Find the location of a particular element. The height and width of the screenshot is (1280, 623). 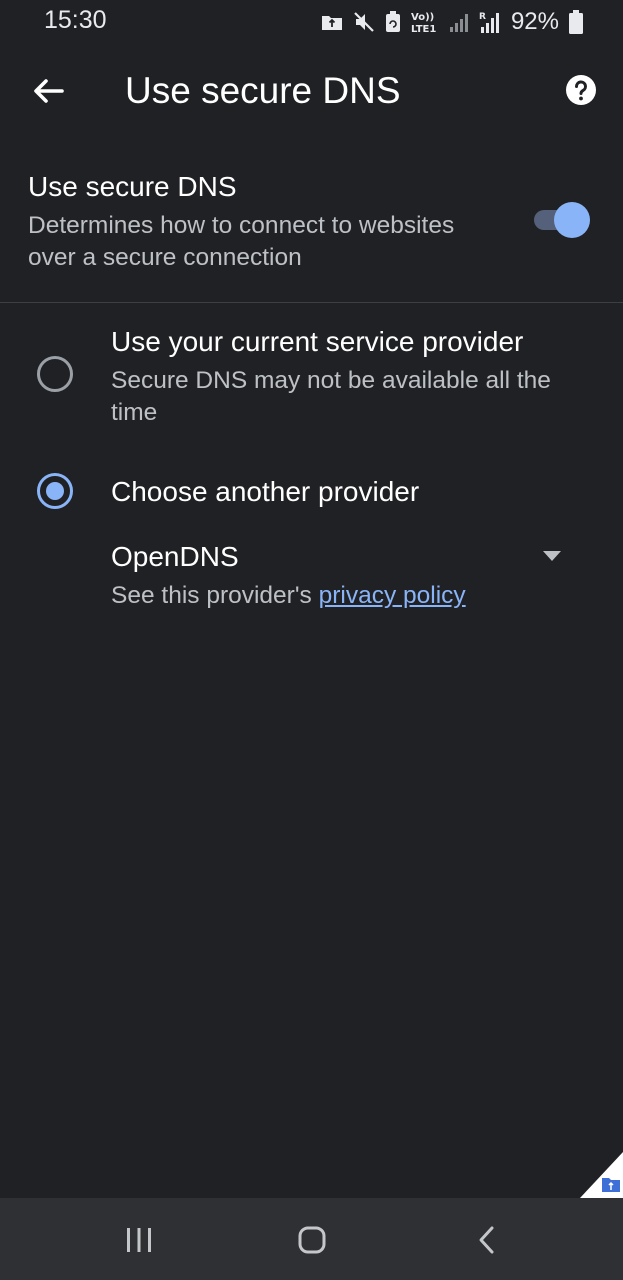

nav-home-button is located at coordinates (312, 1240).